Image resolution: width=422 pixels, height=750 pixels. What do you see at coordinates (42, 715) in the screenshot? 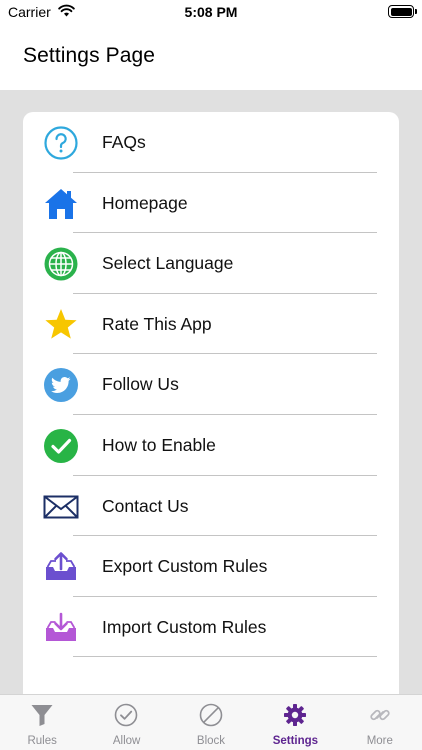
I see `funnel-icon` at bounding box center [42, 715].